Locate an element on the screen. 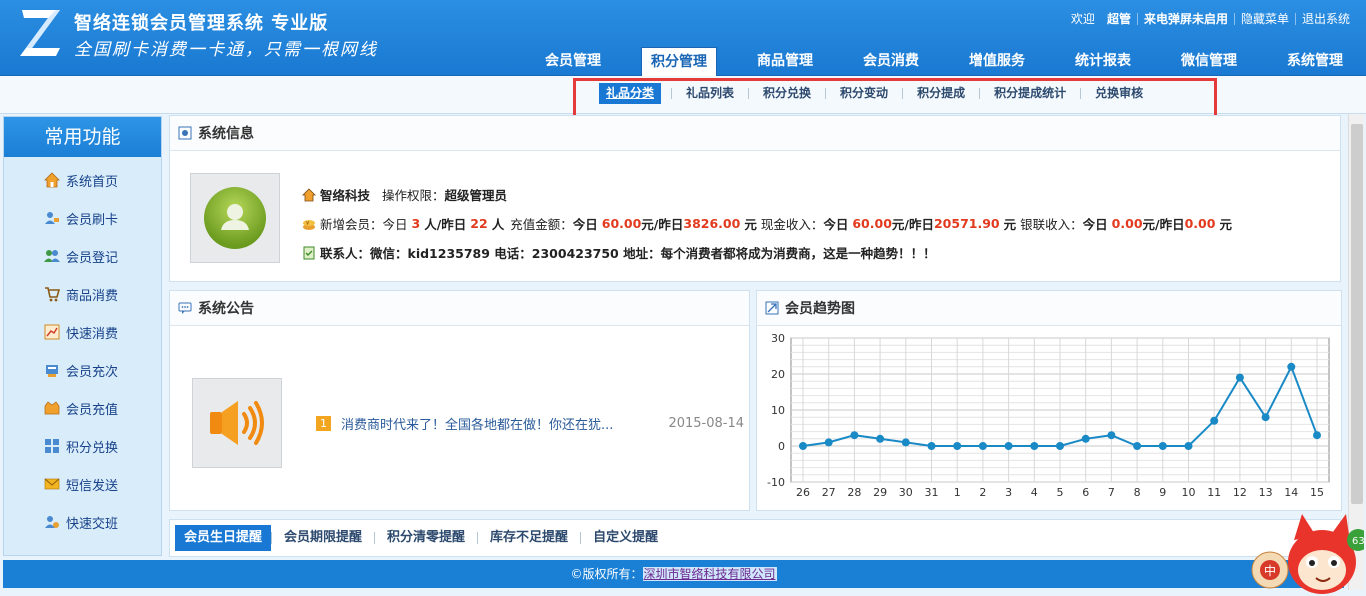  mascot-icon: 中 63 is located at coordinates (1307, 553).